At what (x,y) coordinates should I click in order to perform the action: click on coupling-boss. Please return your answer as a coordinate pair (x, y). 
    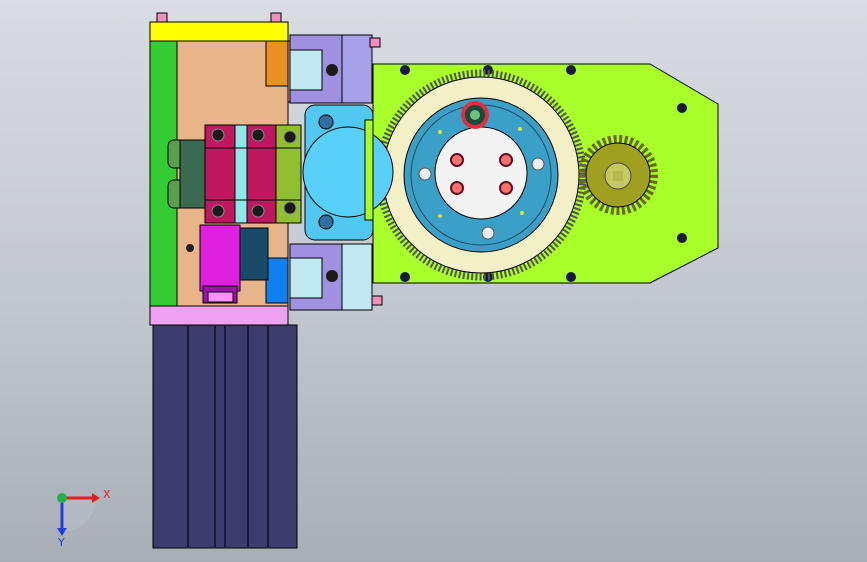
    Looking at the image, I should click on (369, 170).